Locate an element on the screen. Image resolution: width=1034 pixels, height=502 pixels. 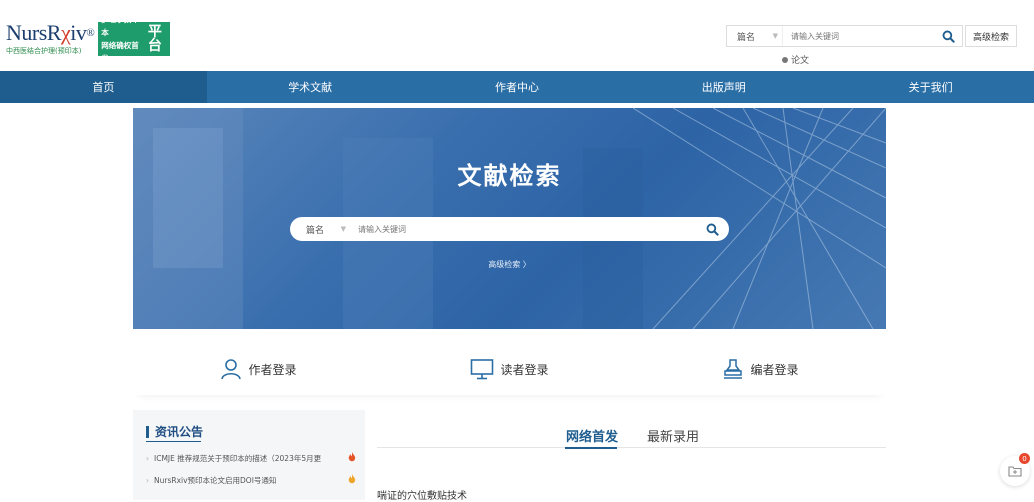
nav-item-home: 首页 is located at coordinates (103, 87).